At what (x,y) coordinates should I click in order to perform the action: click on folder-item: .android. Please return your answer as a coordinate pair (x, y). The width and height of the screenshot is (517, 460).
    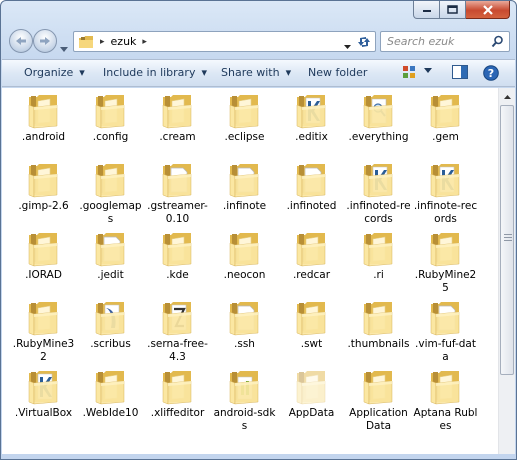
    Looking at the image, I should click on (43, 122).